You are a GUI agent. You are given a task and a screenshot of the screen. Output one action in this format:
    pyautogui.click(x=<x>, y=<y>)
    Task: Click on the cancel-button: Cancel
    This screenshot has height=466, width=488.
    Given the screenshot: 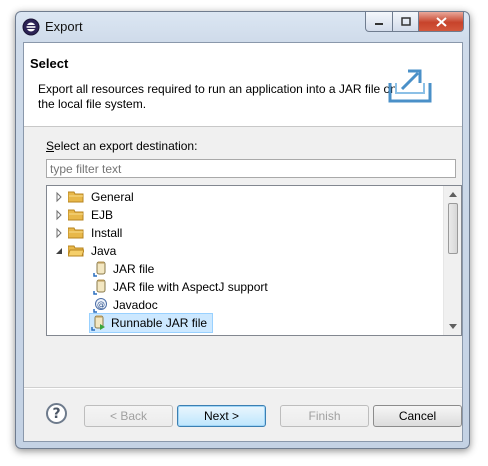 What is the action you would take?
    pyautogui.click(x=417, y=416)
    